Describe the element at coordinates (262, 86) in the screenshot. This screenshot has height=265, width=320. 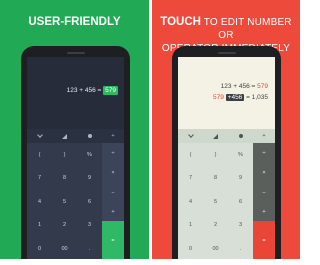
I see `history-result: 579` at that location.